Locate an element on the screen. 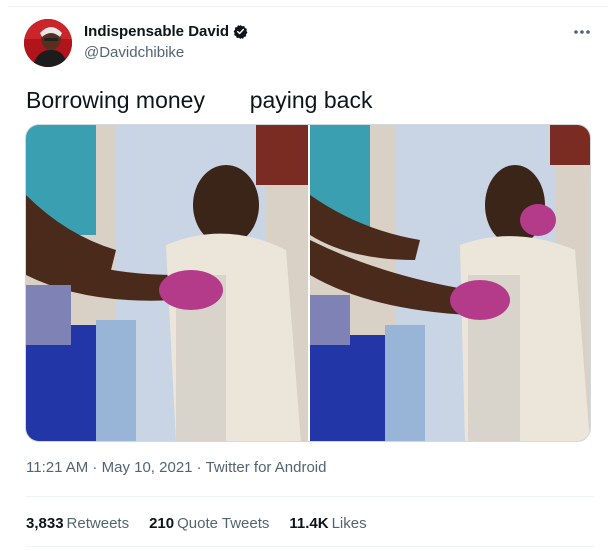 Image resolution: width=616 pixels, height=551 pixels. author-name-row: Indispensable David is located at coordinates (166, 31).